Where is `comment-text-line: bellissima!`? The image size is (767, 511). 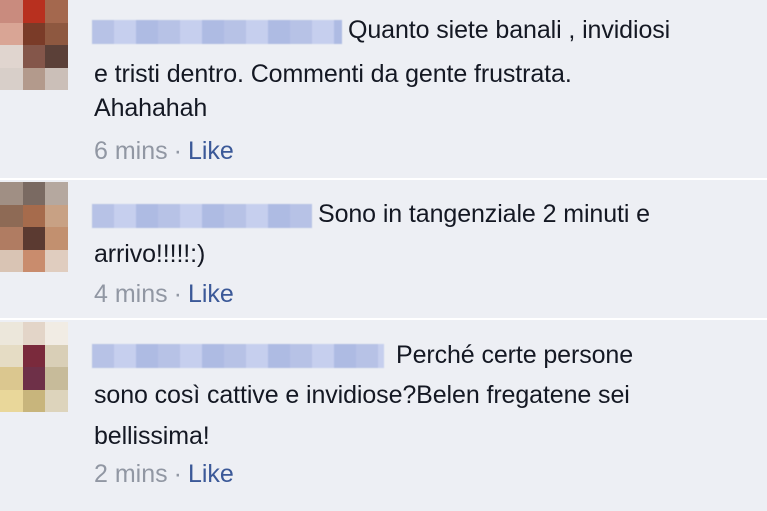
comment-text-line: bellissima! is located at coordinates (152, 436).